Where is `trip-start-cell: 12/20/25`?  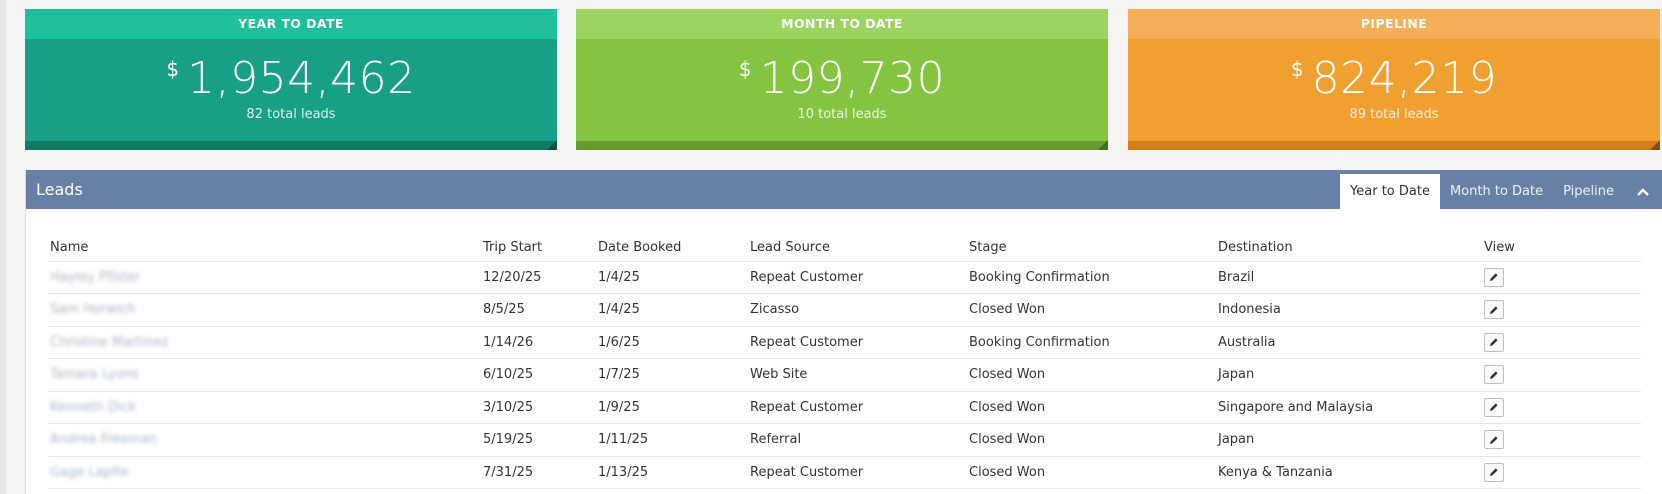 trip-start-cell: 12/20/25 is located at coordinates (538, 277).